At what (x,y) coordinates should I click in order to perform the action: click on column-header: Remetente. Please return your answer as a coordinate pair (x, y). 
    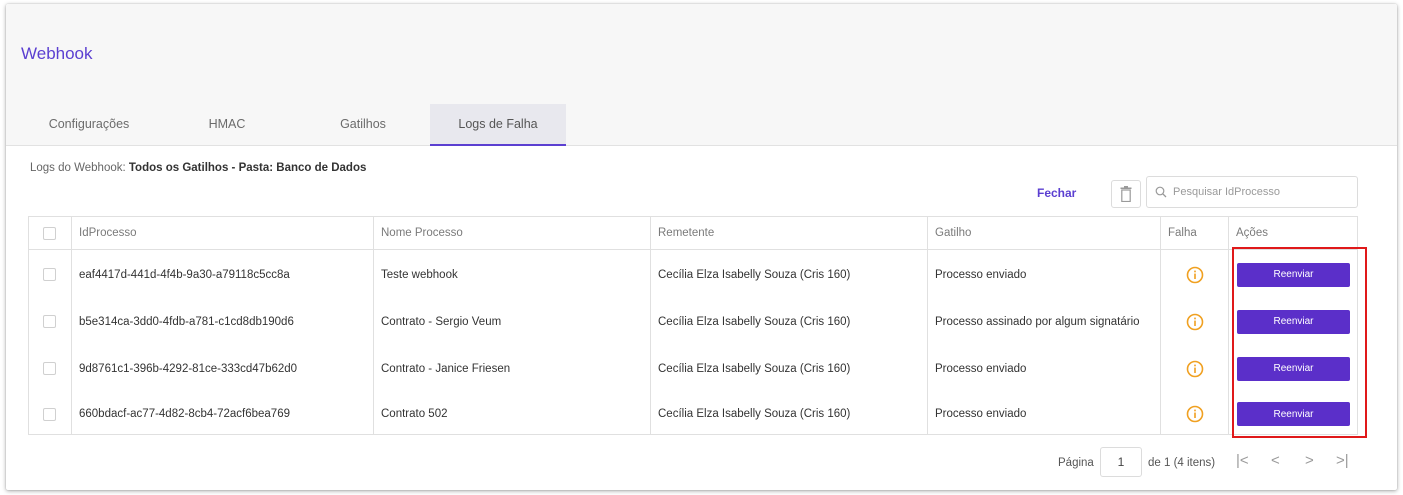
    Looking at the image, I should click on (790, 233).